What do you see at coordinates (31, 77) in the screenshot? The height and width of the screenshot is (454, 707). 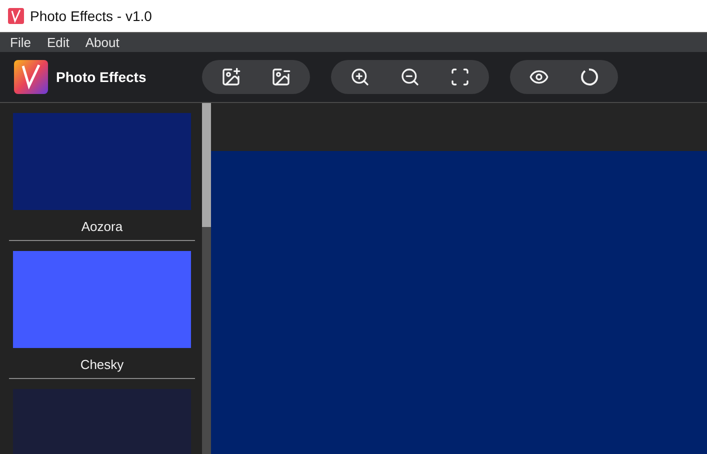 I see `app-logo` at bounding box center [31, 77].